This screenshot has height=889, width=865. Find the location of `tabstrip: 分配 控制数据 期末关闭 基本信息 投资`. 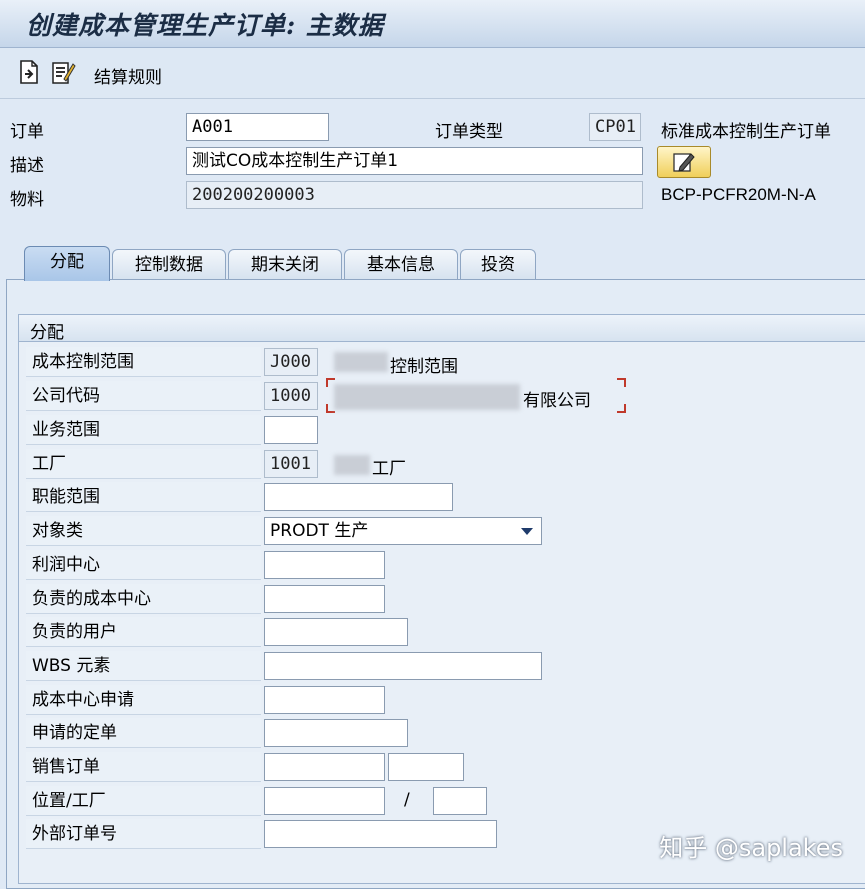

tabstrip: 分配 控制数据 期末关闭 基本信息 投资 is located at coordinates (432, 263).